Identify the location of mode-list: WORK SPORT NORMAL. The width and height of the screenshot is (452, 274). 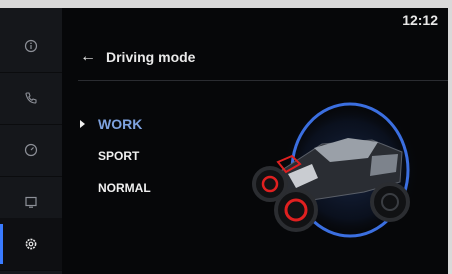
(115, 160).